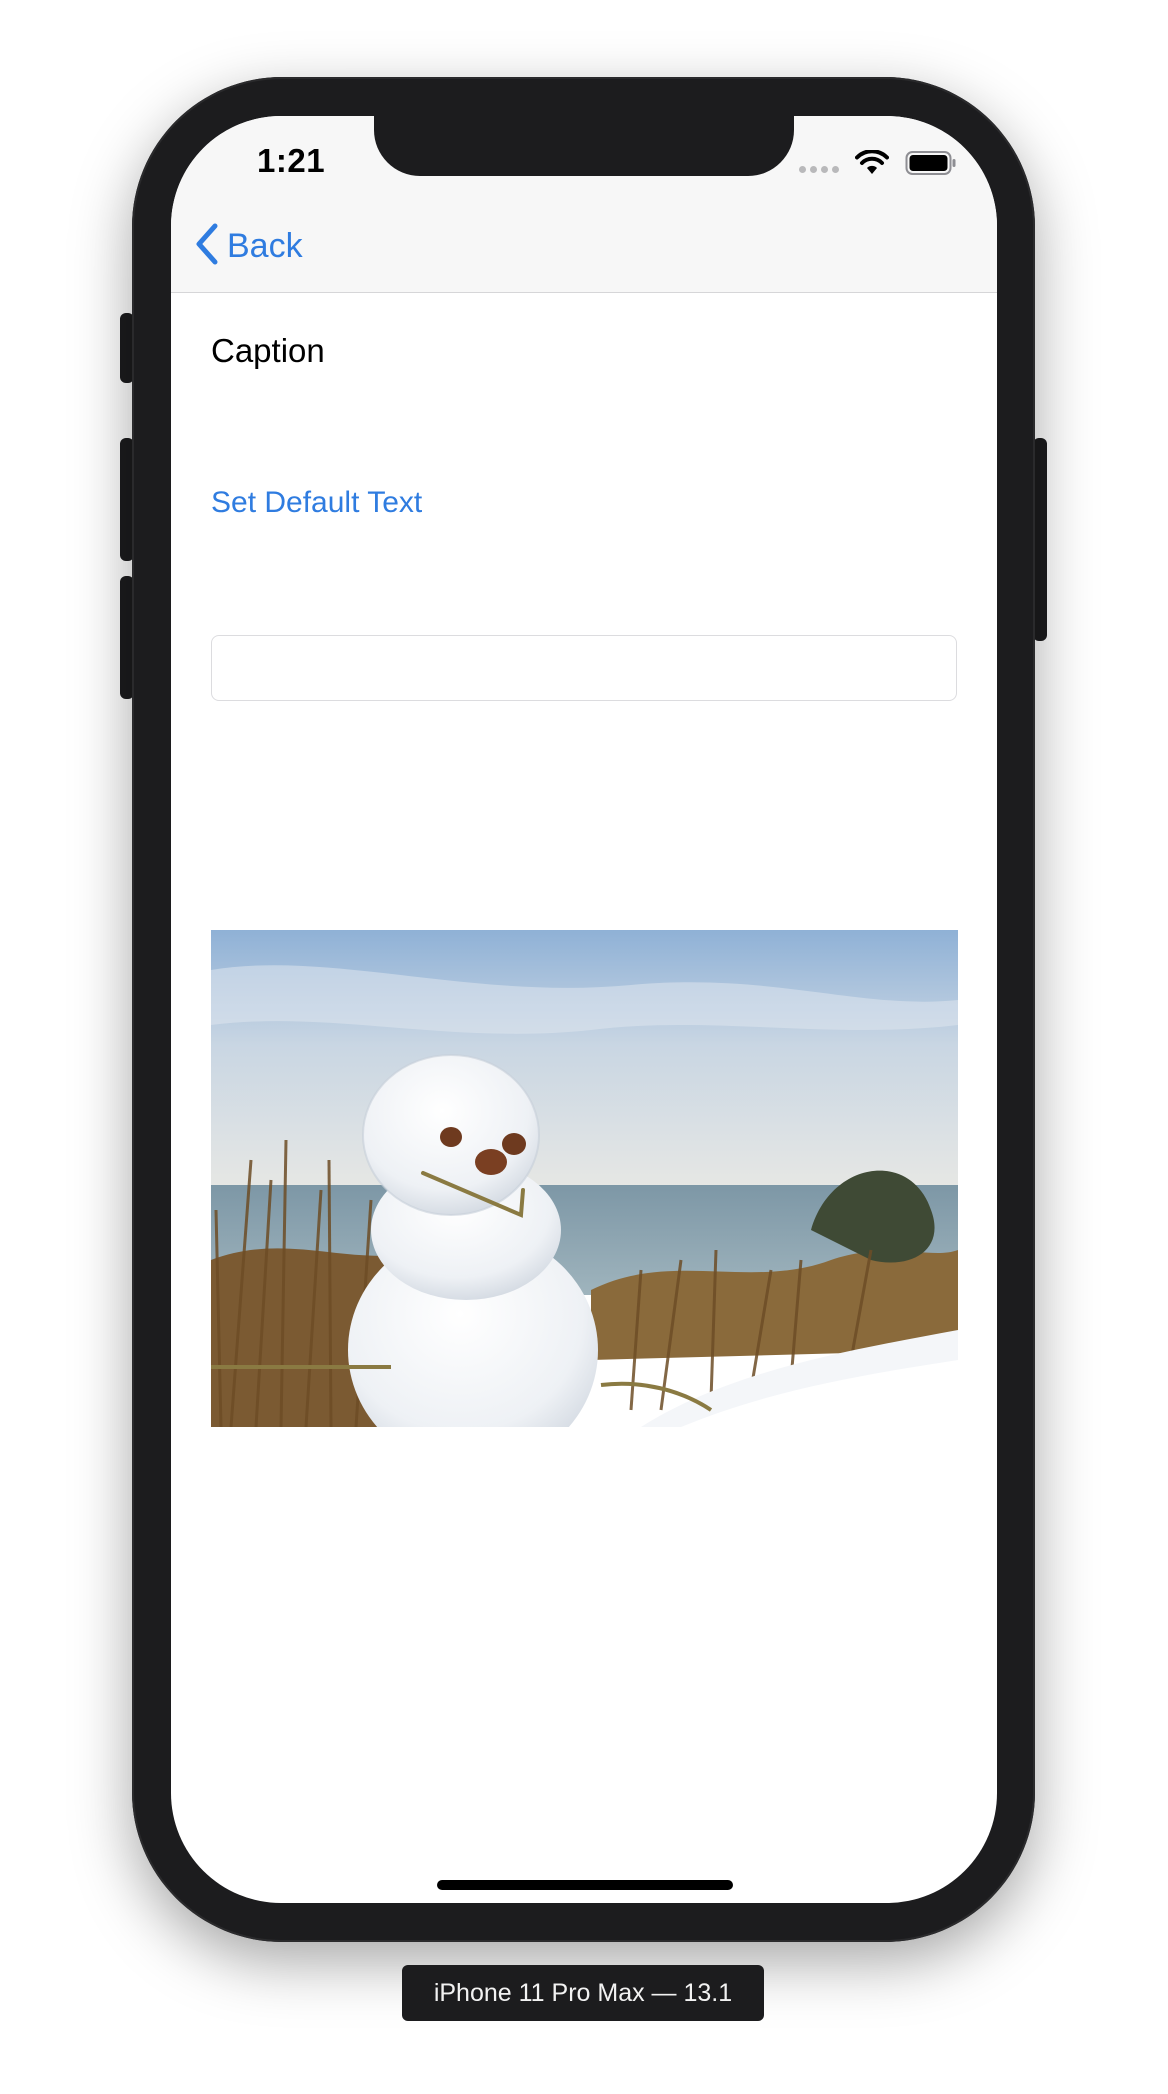 The height and width of the screenshot is (2094, 1168). Describe the element at coordinates (819, 169) in the screenshot. I see `cellular-signal-icon` at that location.